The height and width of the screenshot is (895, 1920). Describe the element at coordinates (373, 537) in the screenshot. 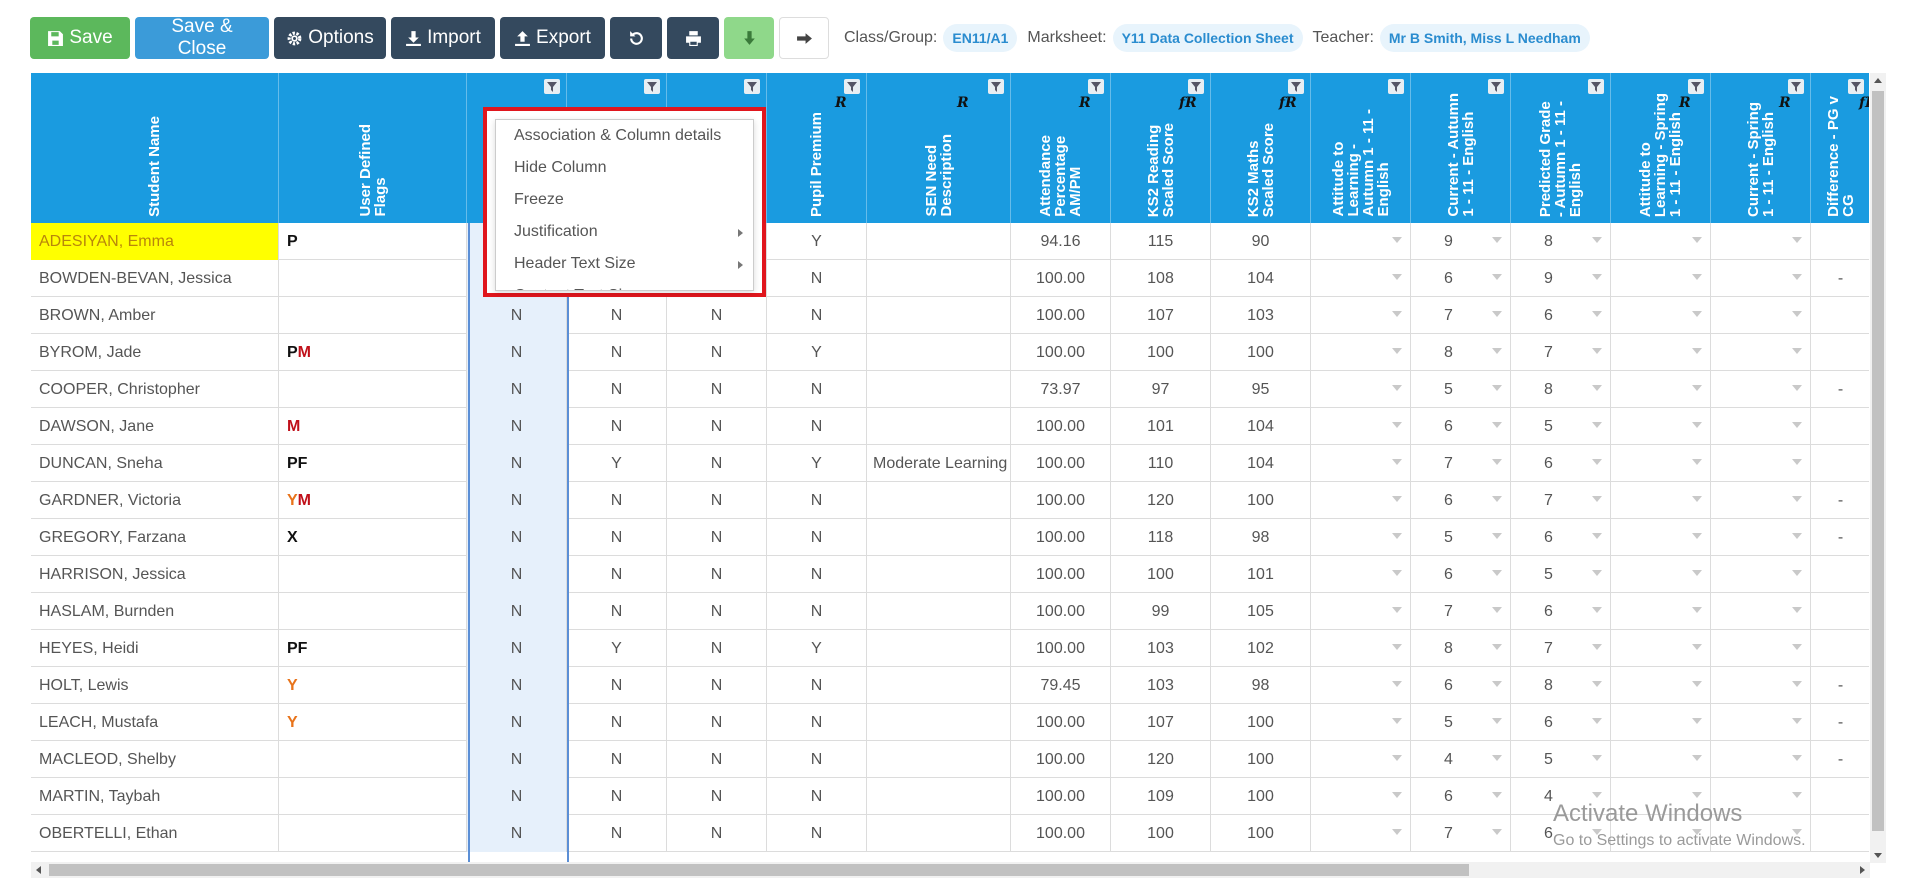

I see `user-flags-cell: X` at that location.